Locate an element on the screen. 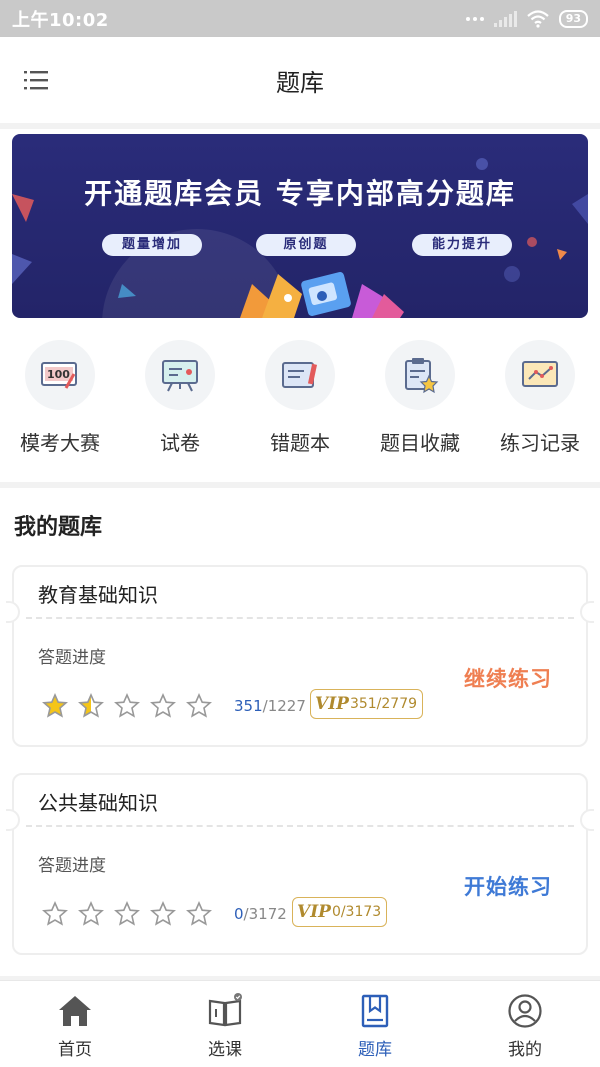  quick-action-label: 试卷 is located at coordinates (180, 443).